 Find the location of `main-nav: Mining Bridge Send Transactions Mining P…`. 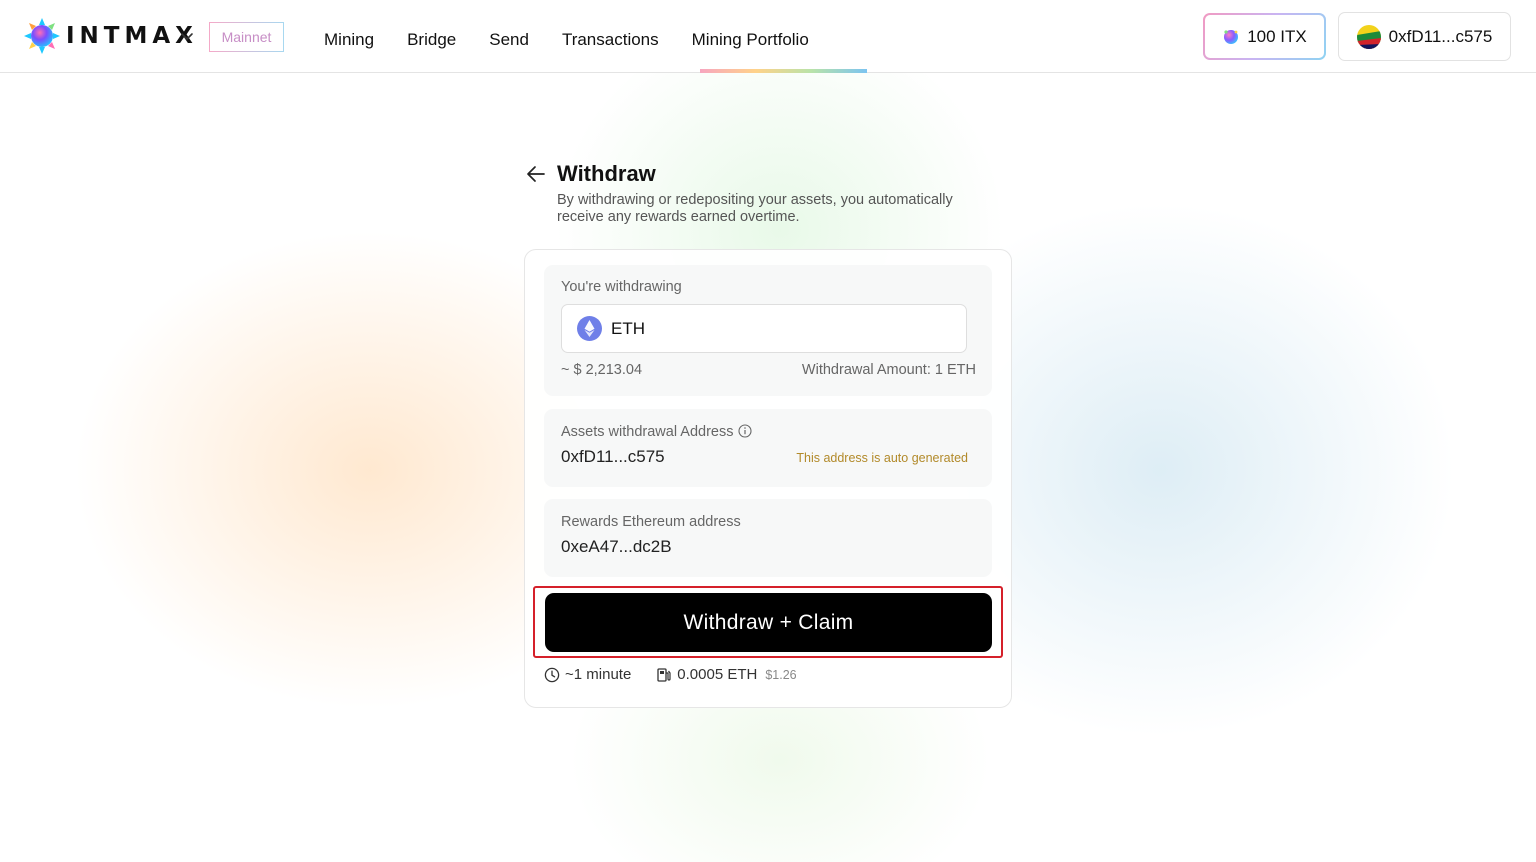

main-nav: Mining Bridge Send Transactions Mining P… is located at coordinates (583, 40).